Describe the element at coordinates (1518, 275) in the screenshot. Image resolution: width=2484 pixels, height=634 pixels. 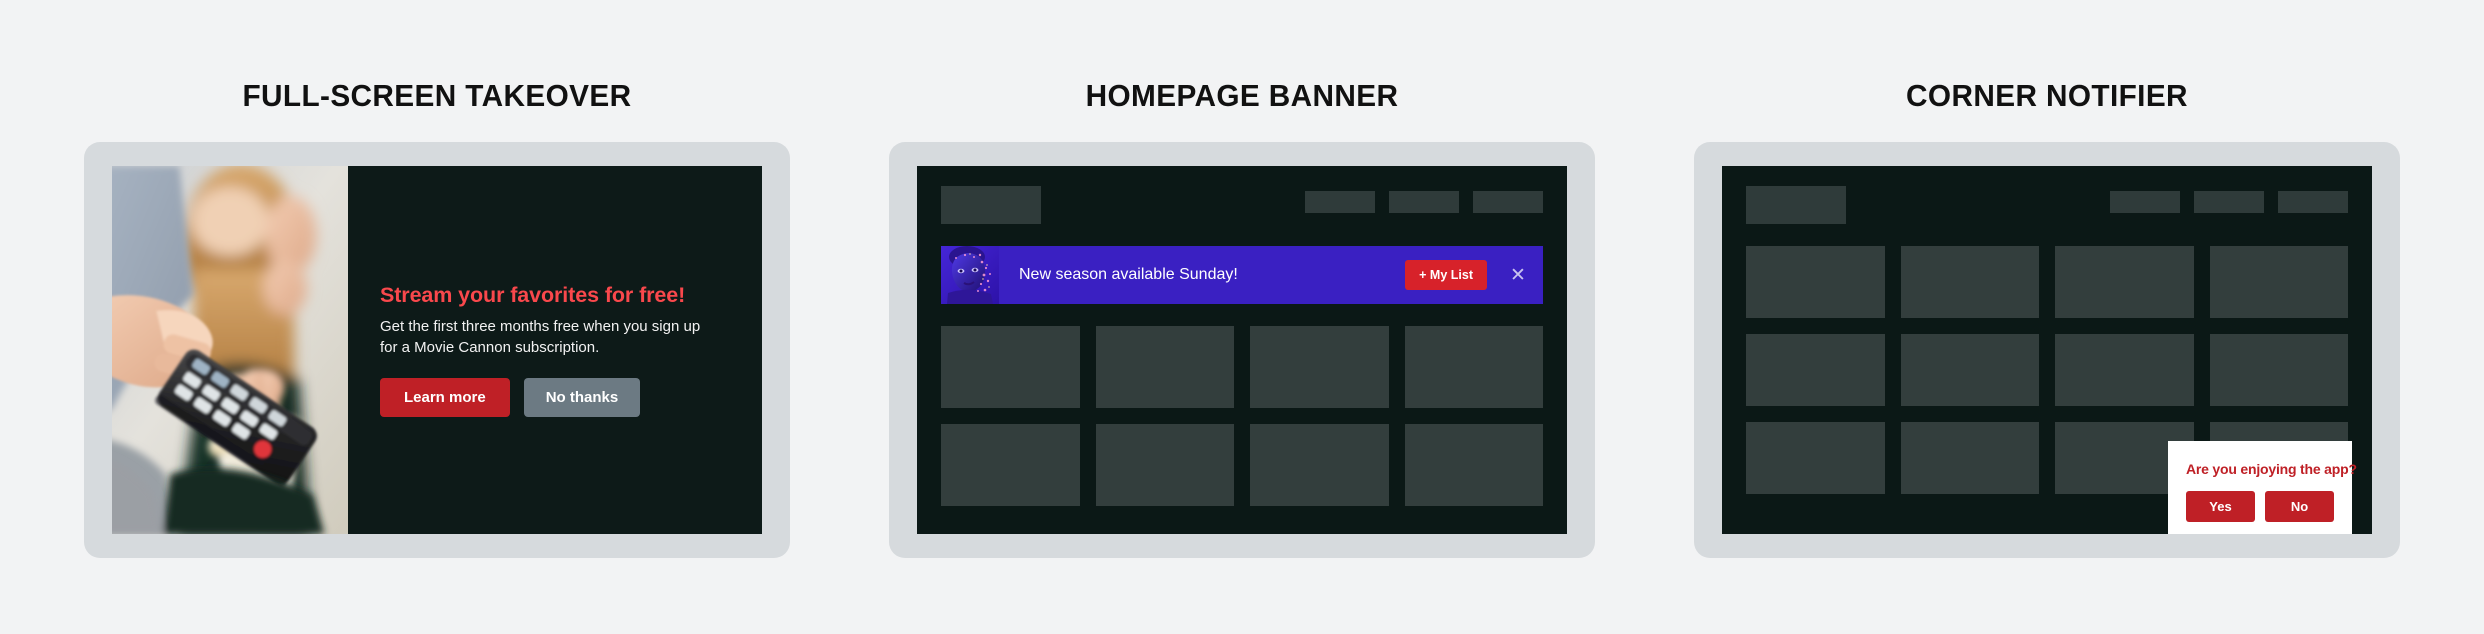
I see `close-icon: ✕` at that location.